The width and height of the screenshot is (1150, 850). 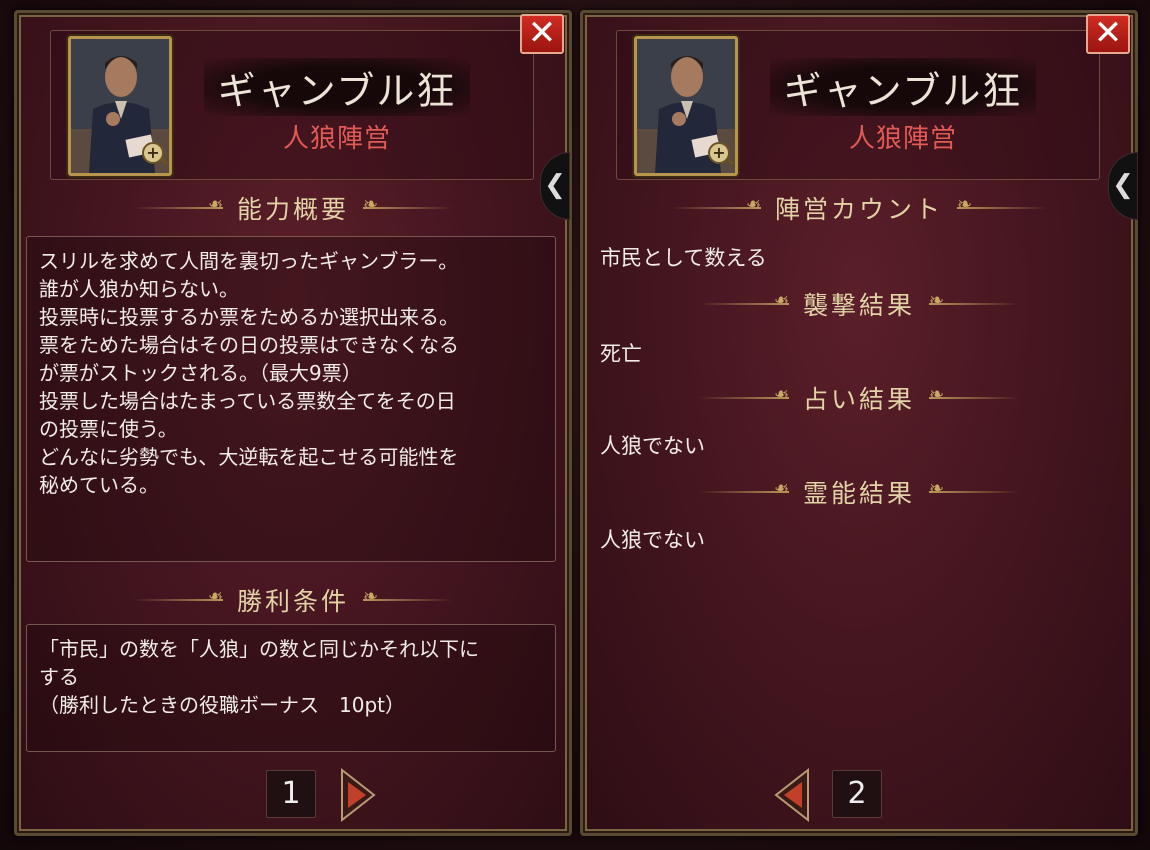 I want to click on ability-line: どんなに劣勢でも、大逆転を起こせる可能性を, so click(x=249, y=457).